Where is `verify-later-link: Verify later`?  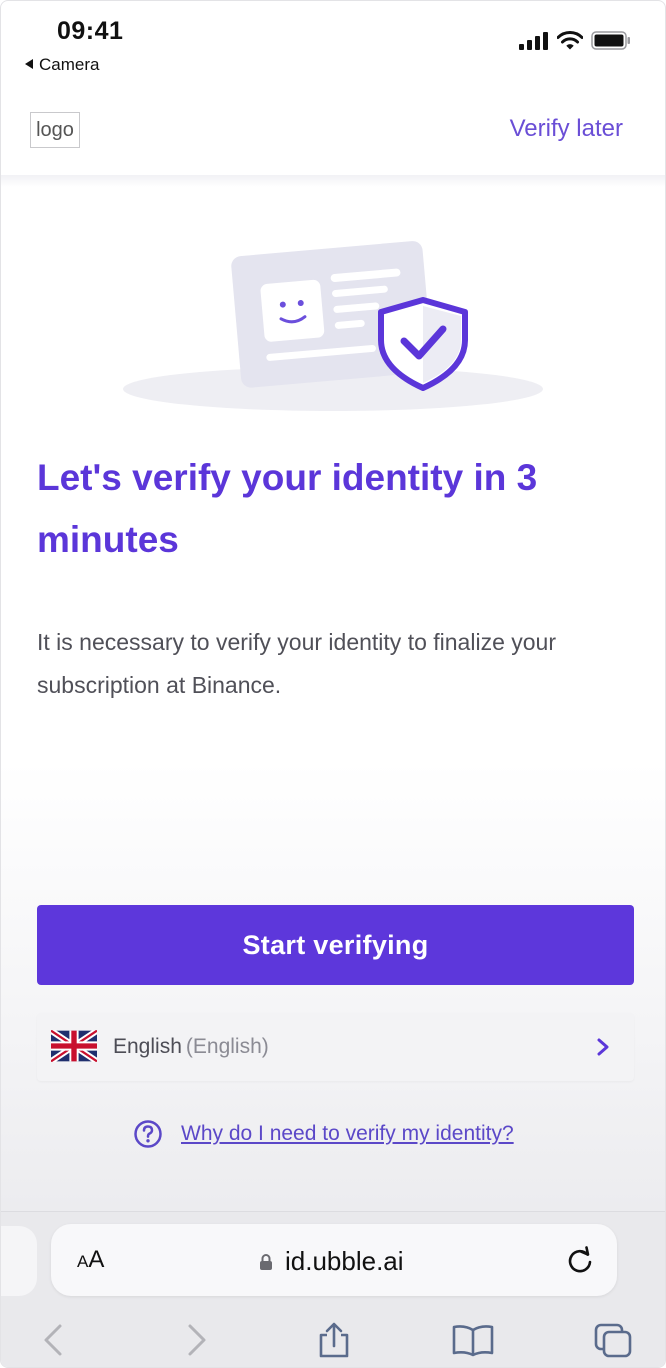 verify-later-link: Verify later is located at coordinates (566, 129).